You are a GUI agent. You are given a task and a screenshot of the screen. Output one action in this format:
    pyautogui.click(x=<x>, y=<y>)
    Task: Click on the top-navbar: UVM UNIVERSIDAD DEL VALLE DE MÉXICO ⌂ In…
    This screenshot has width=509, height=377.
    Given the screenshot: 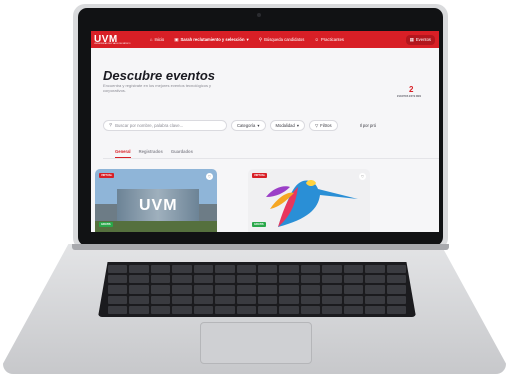 What is the action you would take?
    pyautogui.click(x=265, y=39)
    